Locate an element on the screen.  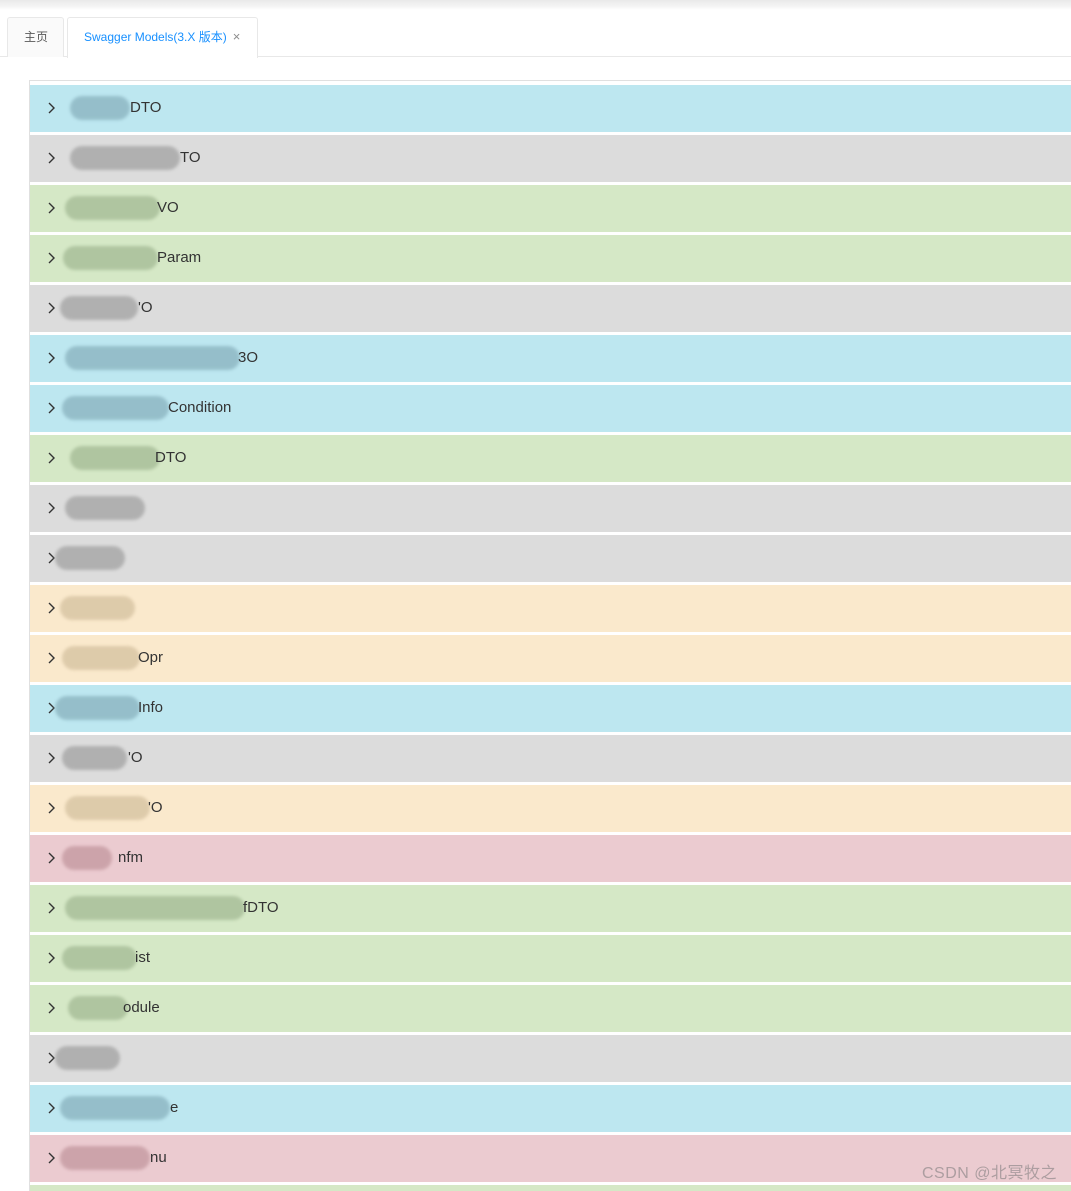
model-name: nfm is located at coordinates (131, 857).